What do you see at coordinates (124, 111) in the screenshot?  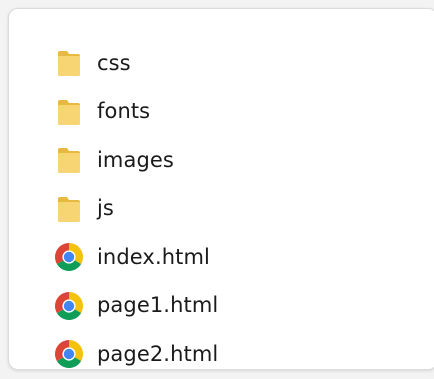 I see `file-name: fonts` at bounding box center [124, 111].